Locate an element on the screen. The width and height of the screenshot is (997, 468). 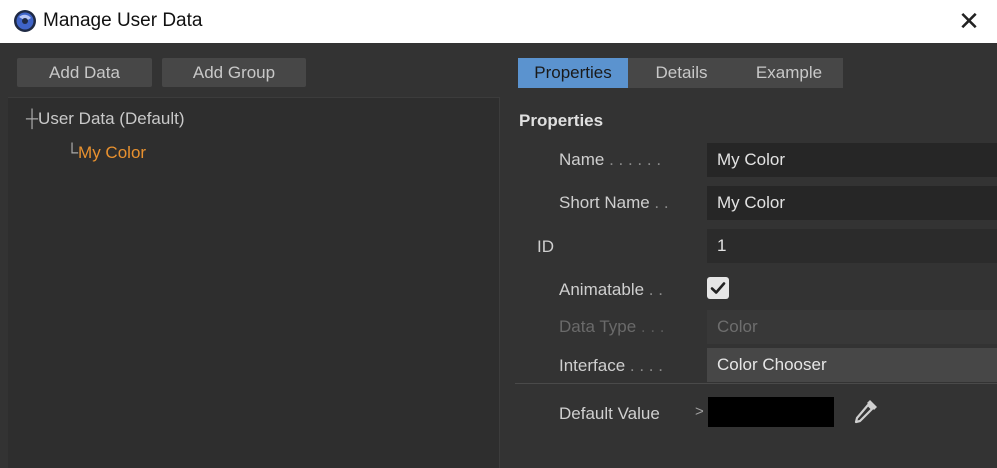
data-type-label: Data Type . . . is located at coordinates (614, 327).